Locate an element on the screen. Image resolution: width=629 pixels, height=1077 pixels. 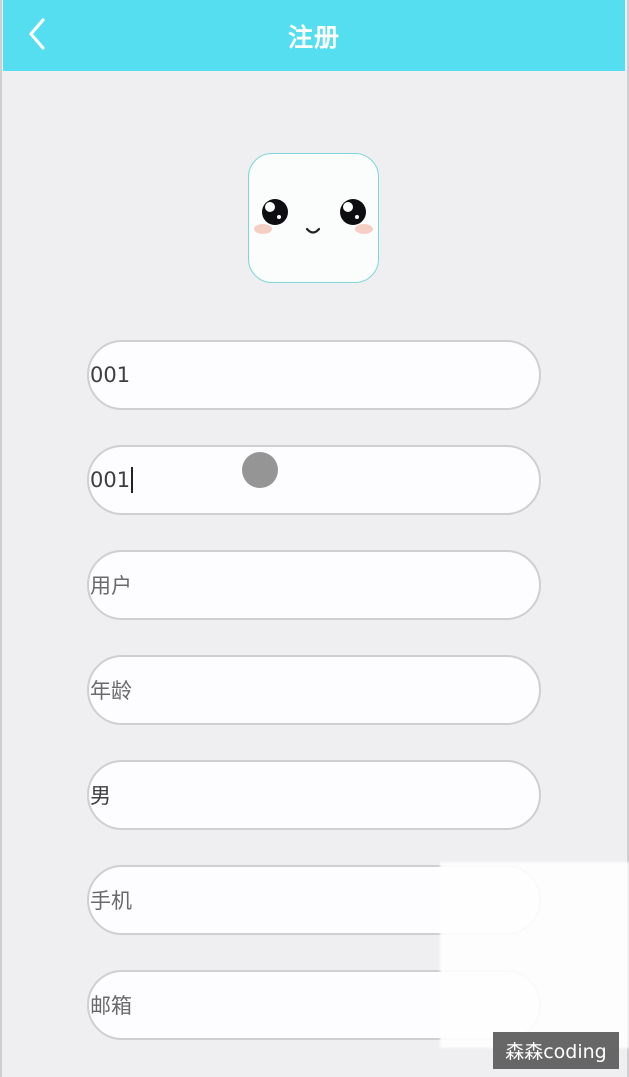
avatar is located at coordinates (313, 218).